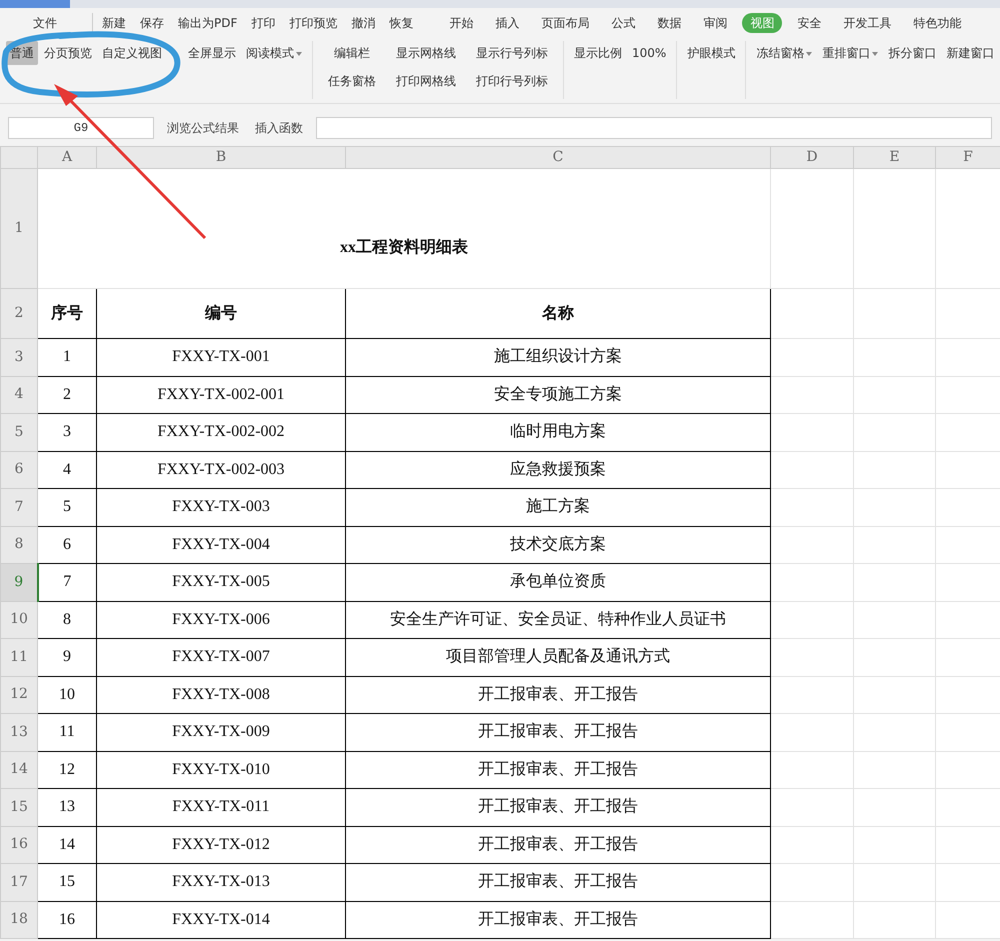  Describe the element at coordinates (203, 128) in the screenshot. I see `formula-button: 浏览公式结果` at that location.